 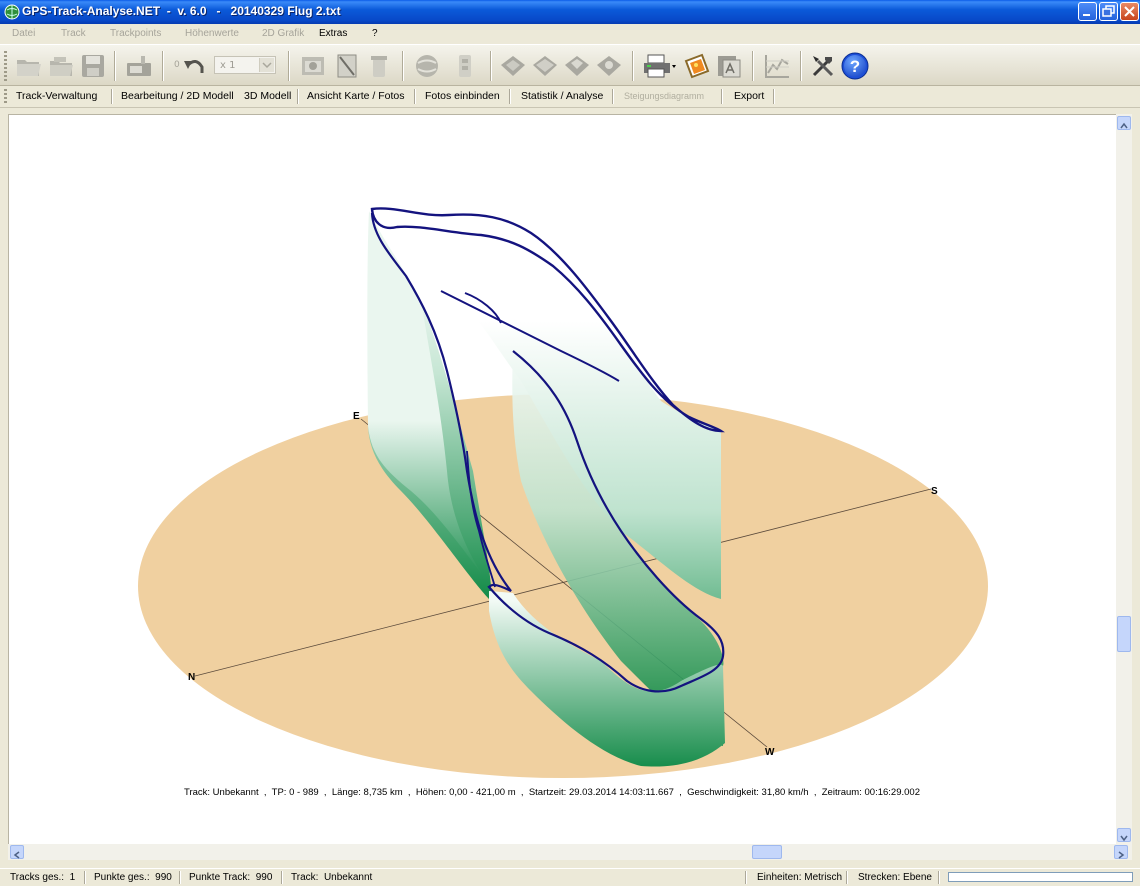 I want to click on map-3-icon, so click(x=577, y=66).